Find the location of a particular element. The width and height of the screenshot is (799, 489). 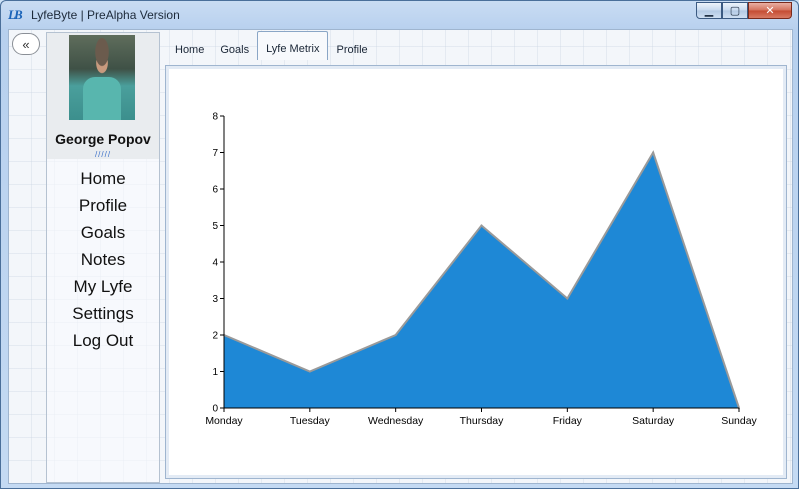

y-tick-label: 7 is located at coordinates (215, 153).